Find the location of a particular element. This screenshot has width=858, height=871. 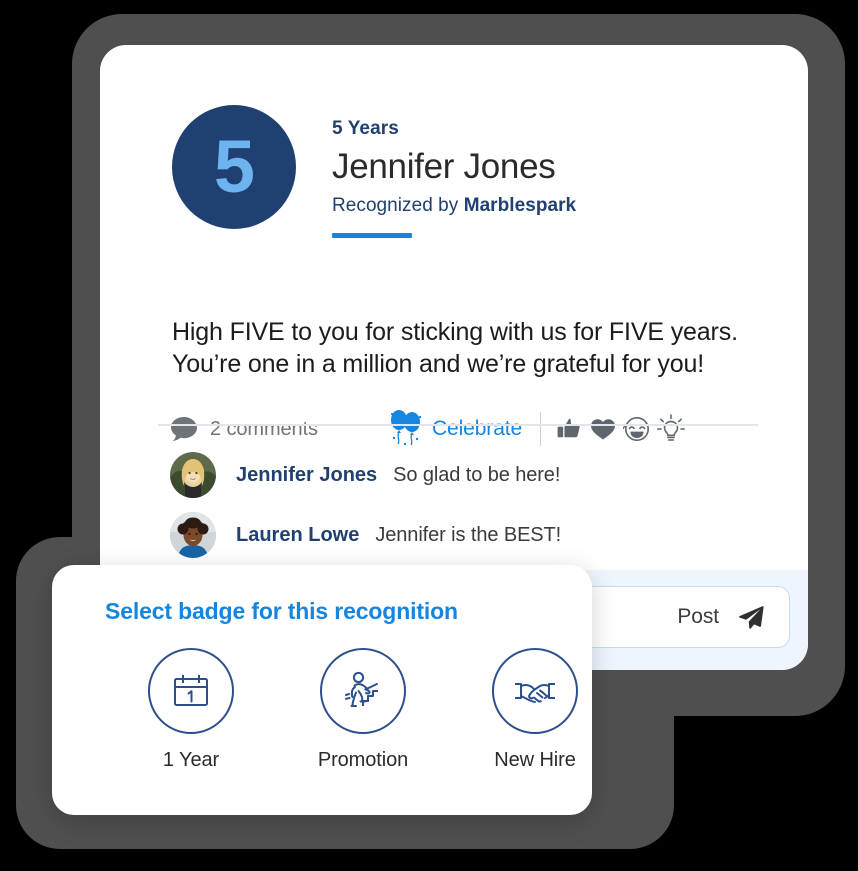

paper-plane-icon is located at coordinates (751, 617).